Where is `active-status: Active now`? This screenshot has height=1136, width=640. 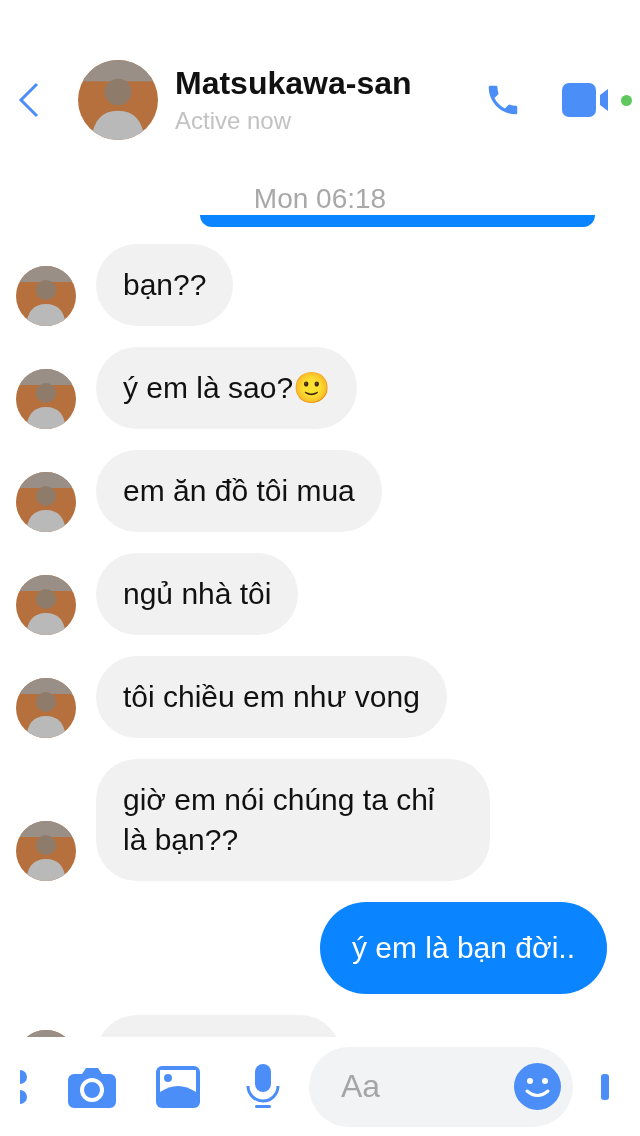
active-status: Active now is located at coordinates (234, 121).